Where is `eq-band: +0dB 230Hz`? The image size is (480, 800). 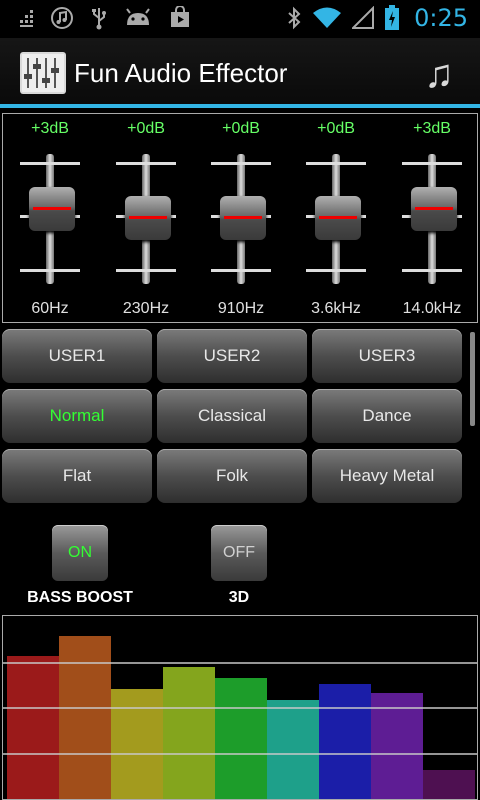 eq-band: +0dB 230Hz is located at coordinates (146, 219).